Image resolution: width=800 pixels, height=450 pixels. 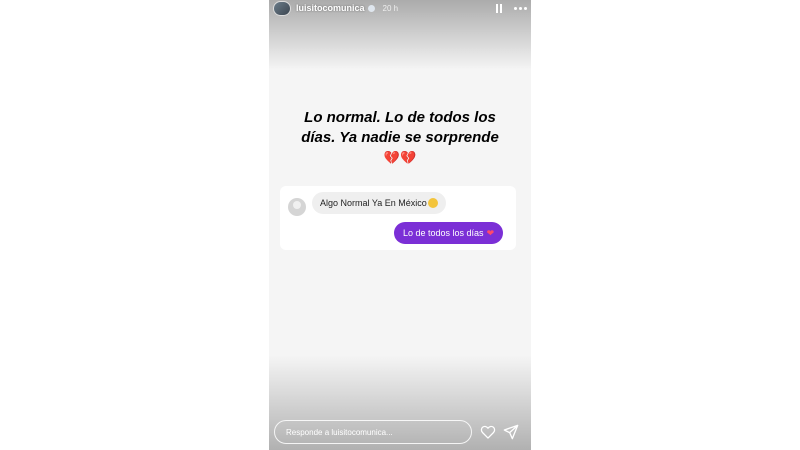 I want to click on pause-icon, so click(x=499, y=8).